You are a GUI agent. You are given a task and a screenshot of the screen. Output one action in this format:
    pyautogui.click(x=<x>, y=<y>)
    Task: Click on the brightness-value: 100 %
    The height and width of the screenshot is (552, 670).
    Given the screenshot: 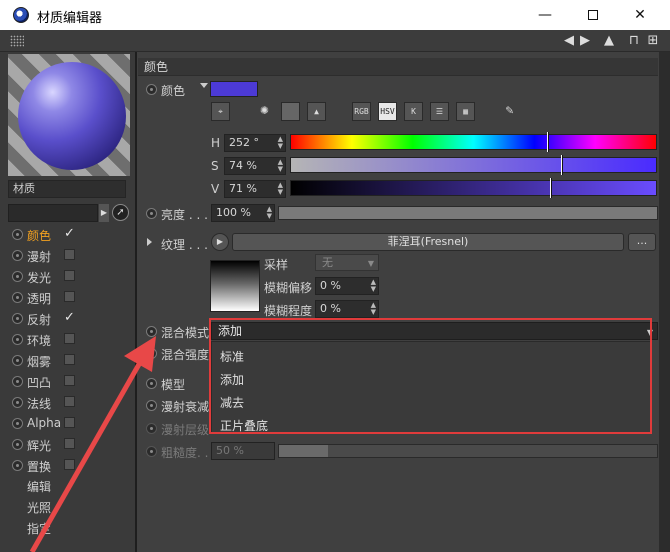 What is the action you would take?
    pyautogui.click(x=233, y=212)
    